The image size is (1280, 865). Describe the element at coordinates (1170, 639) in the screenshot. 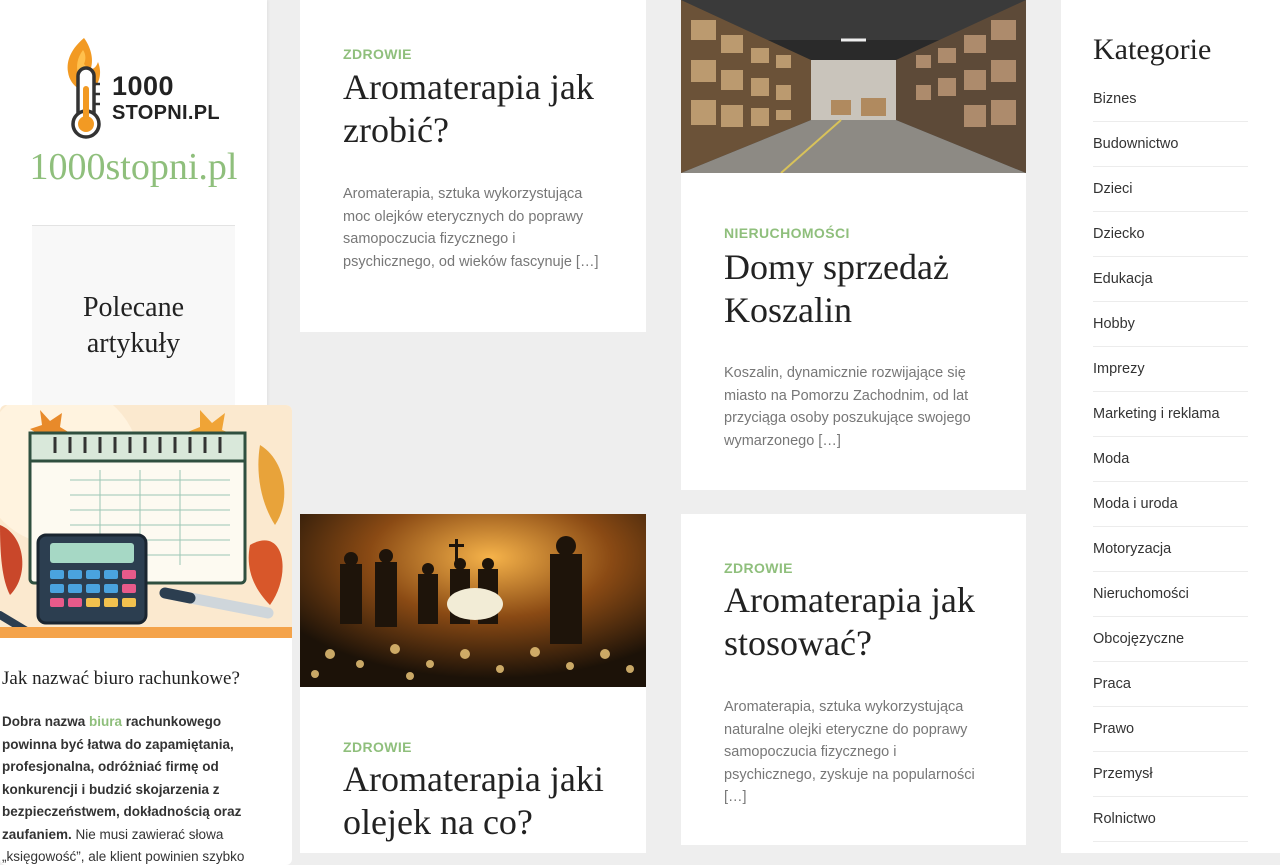

I see `category-link: Obcojęzyczne` at that location.